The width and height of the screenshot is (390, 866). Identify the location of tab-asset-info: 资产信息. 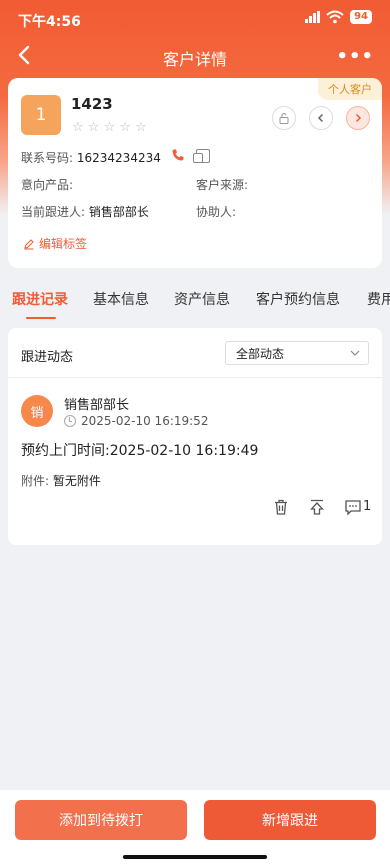
(202, 299).